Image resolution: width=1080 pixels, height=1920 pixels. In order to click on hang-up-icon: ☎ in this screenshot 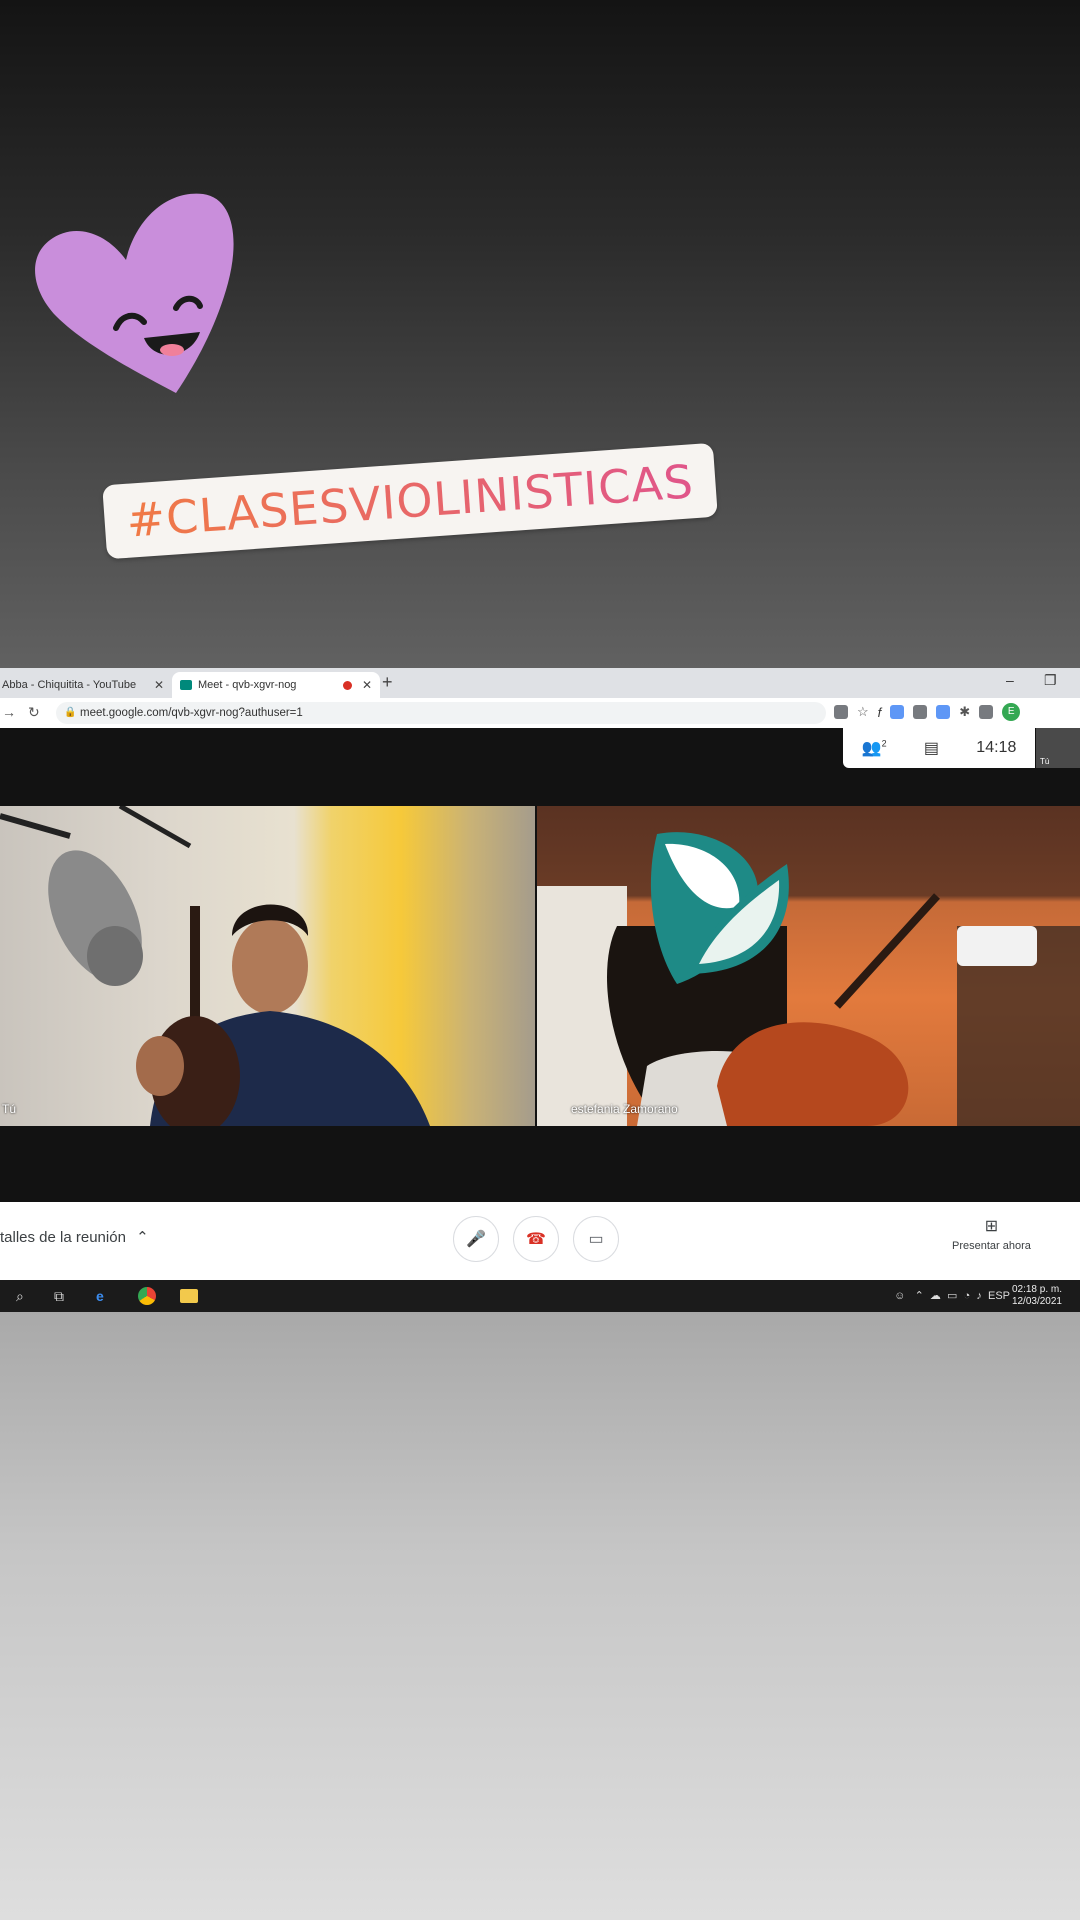, I will do `click(536, 1239)`.